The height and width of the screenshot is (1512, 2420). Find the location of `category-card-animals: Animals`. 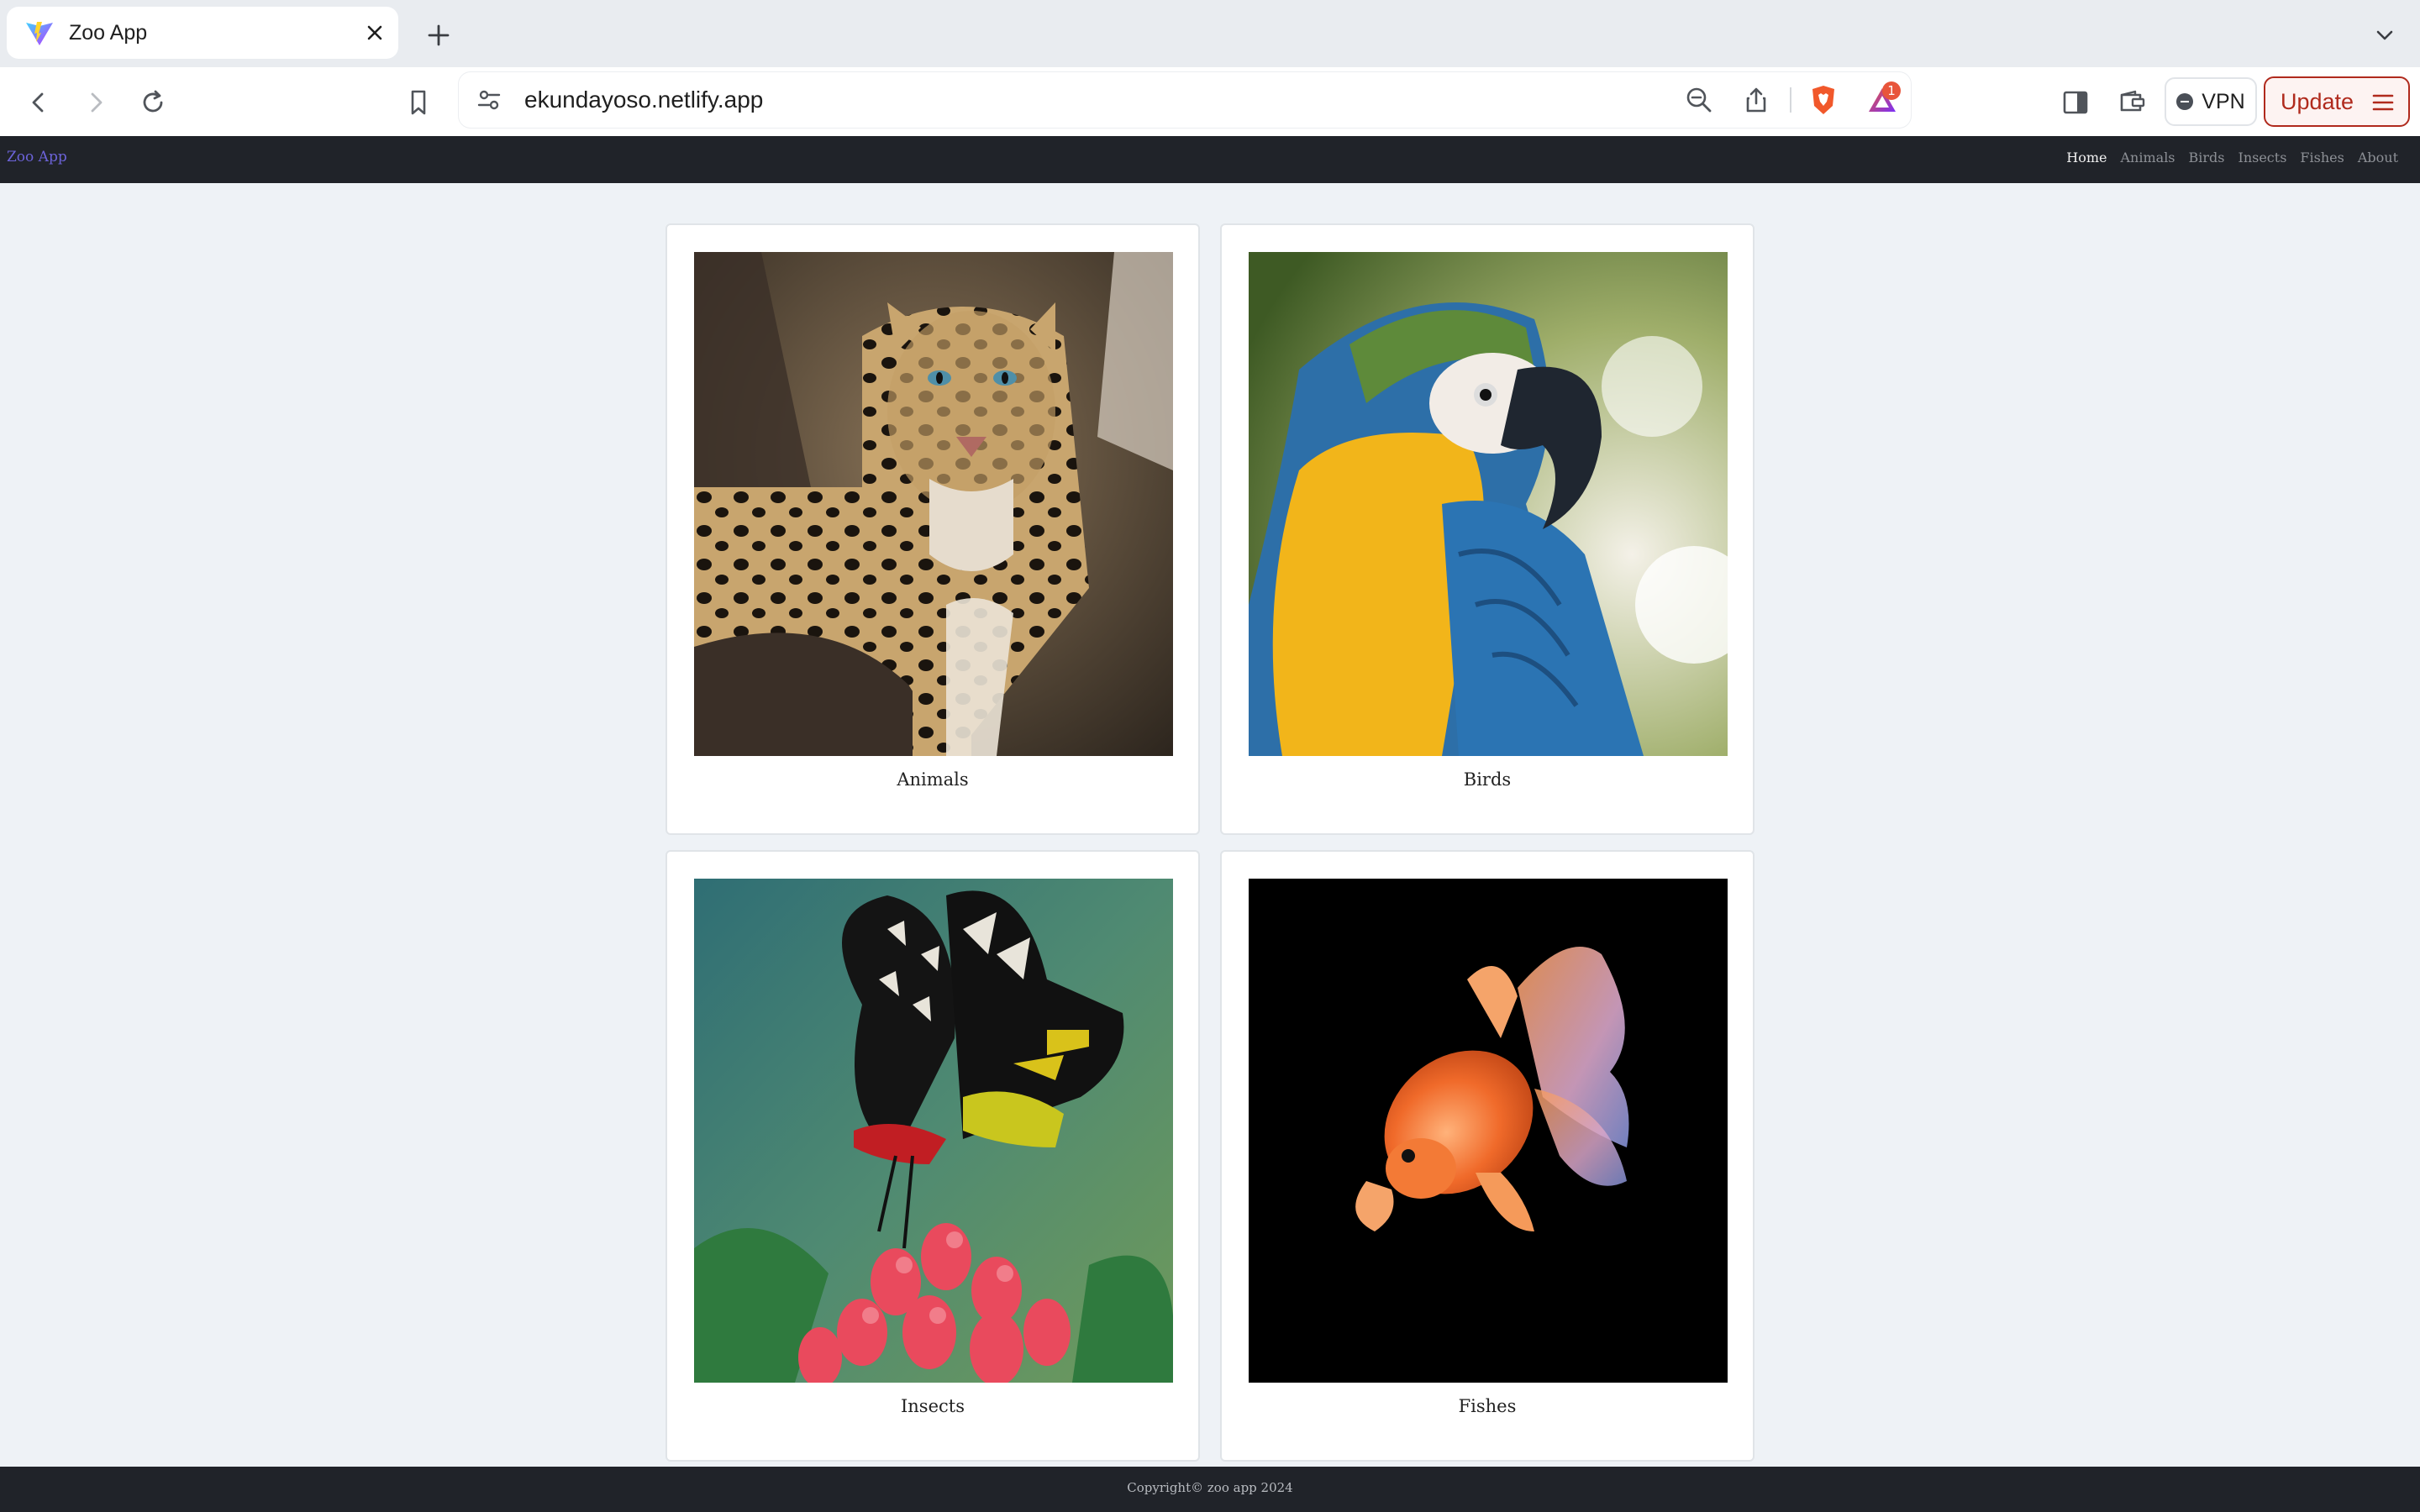

category-card-animals: Animals is located at coordinates (933, 529).